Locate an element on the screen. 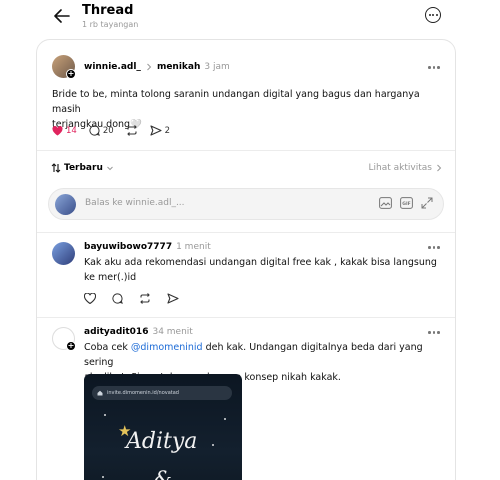  view-activity-link: Lihat aktivitas is located at coordinates (406, 168).